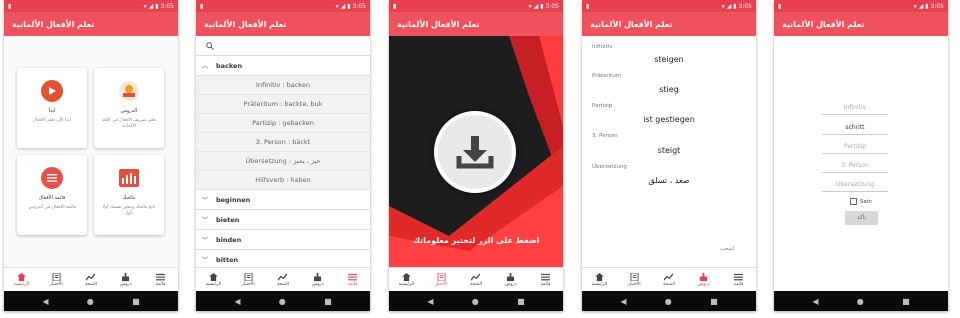 This screenshot has width=960, height=318. Describe the element at coordinates (607, 76) in the screenshot. I see `praeteritum-label: Präteritum` at that location.